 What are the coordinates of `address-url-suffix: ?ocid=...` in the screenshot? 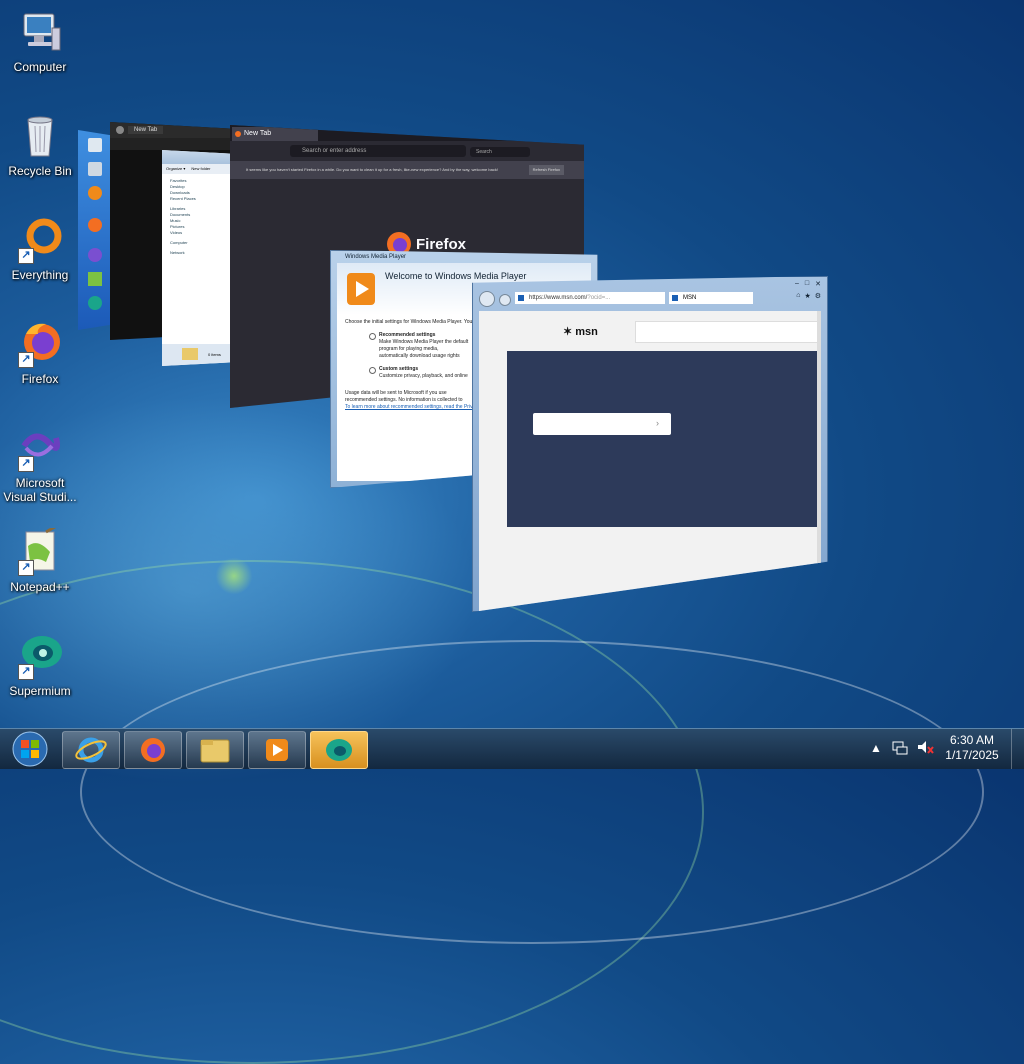 It's located at (599, 298).